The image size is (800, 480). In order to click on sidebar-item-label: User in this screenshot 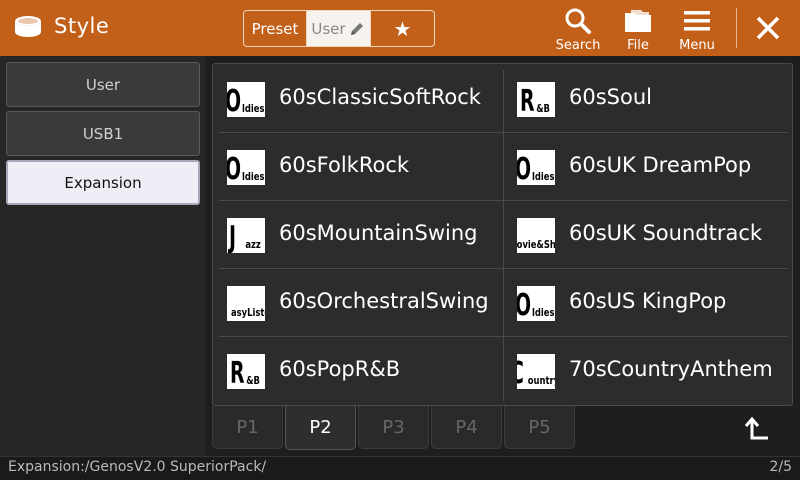, I will do `click(103, 84)`.